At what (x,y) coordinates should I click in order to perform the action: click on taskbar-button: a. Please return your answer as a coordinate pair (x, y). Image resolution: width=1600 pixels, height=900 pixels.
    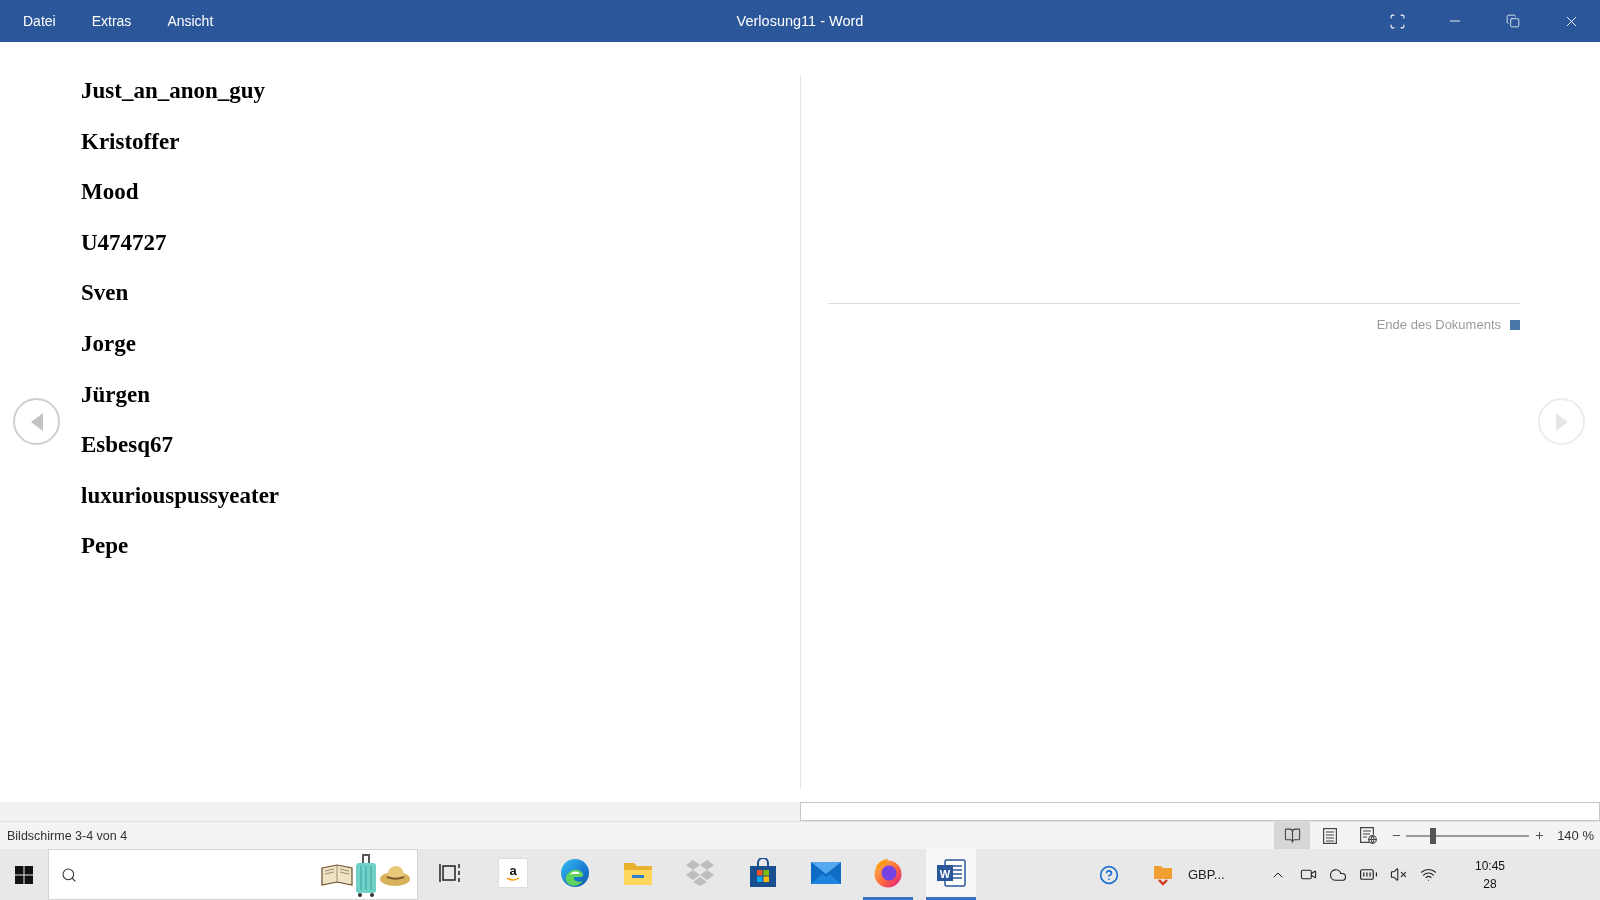
    Looking at the image, I should click on (512, 874).